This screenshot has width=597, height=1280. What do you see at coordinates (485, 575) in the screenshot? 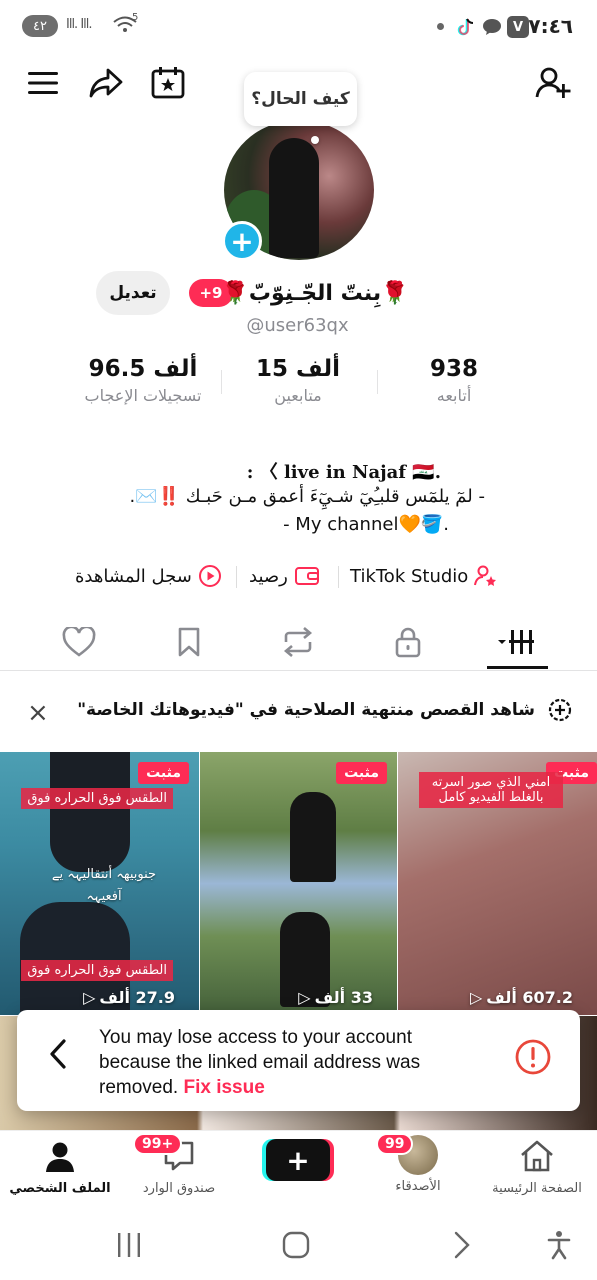
I see `user-star-icon` at bounding box center [485, 575].